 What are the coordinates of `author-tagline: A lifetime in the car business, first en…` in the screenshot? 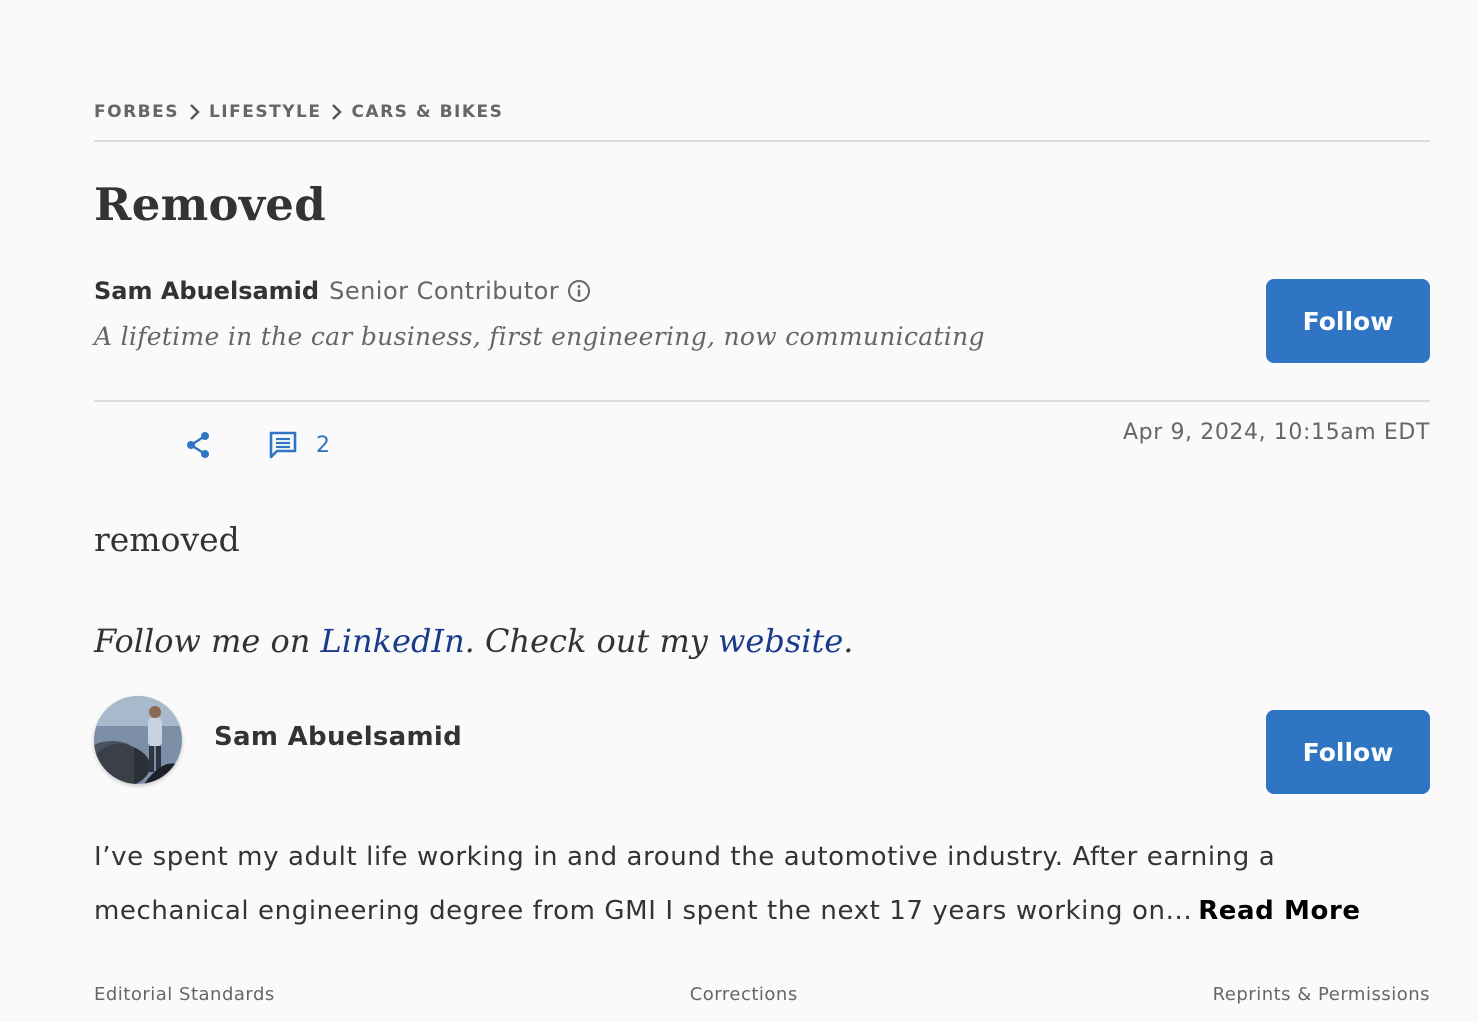 It's located at (539, 336).